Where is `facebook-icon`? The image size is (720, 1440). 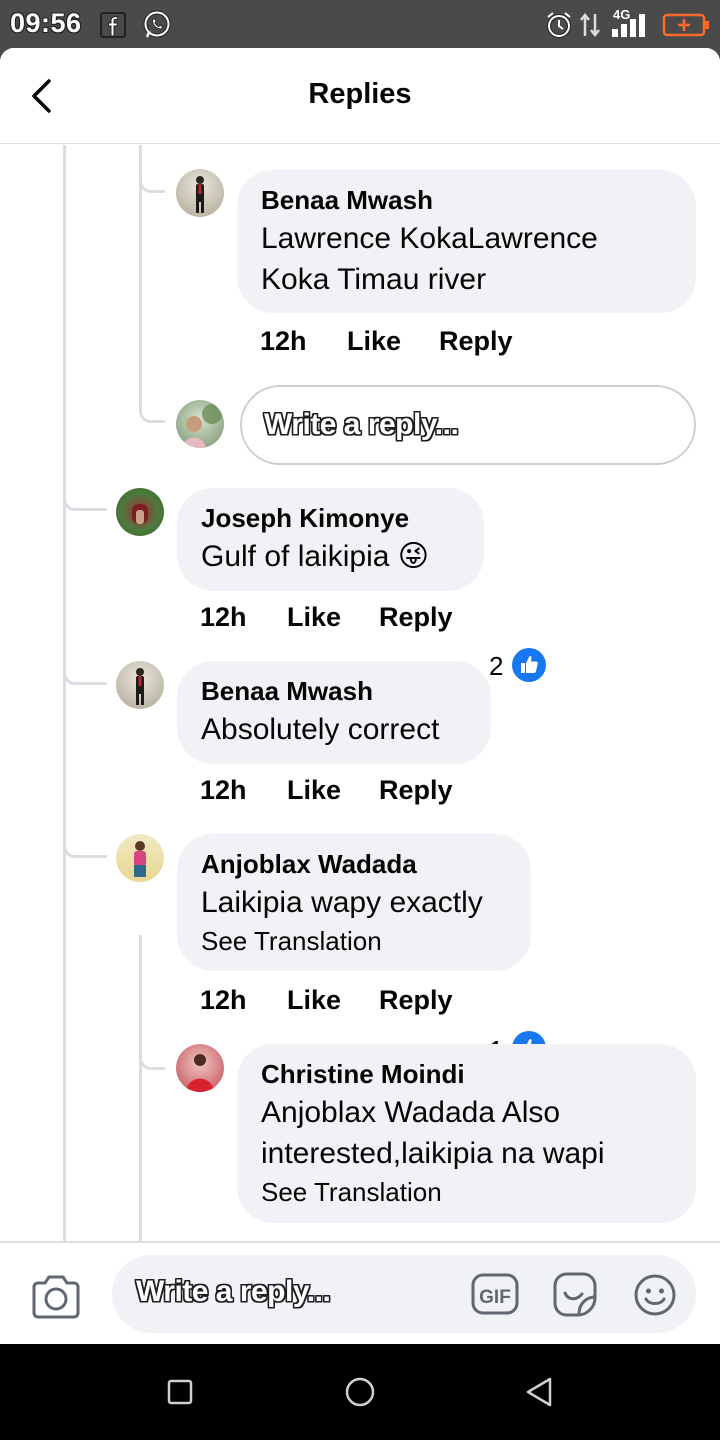 facebook-icon is located at coordinates (113, 25).